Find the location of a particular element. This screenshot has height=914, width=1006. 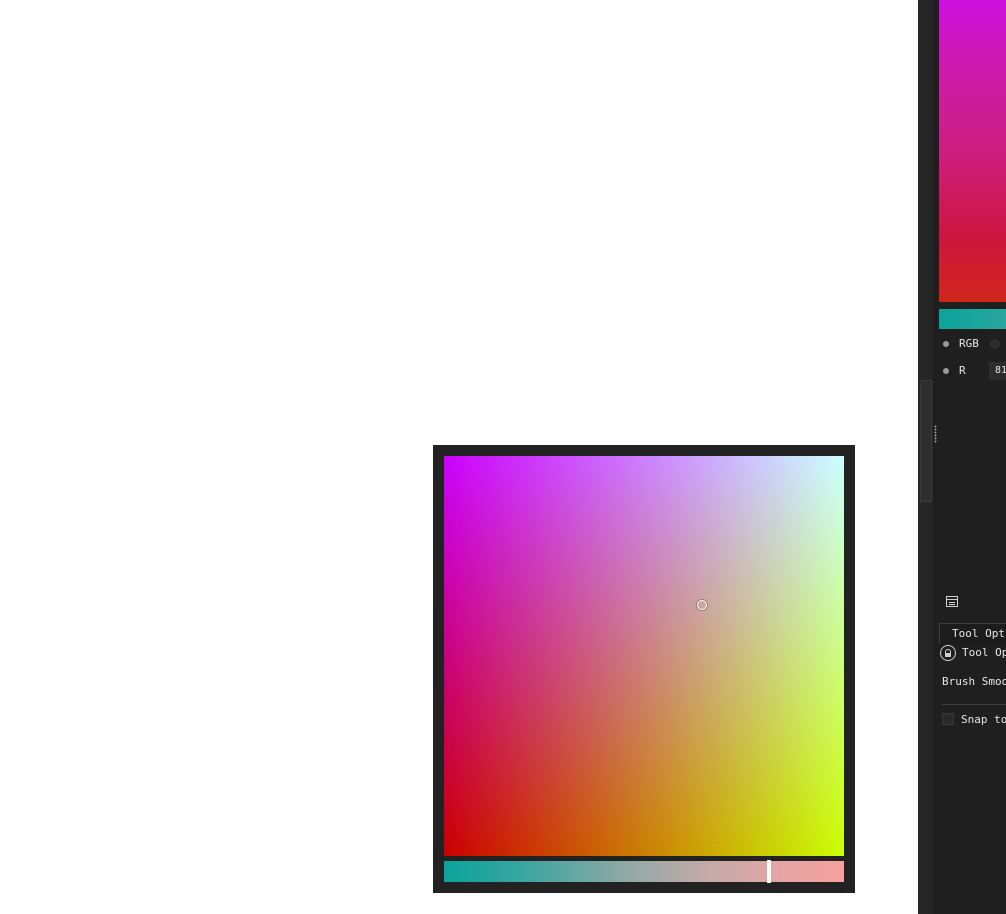

divider is located at coordinates (974, 704).